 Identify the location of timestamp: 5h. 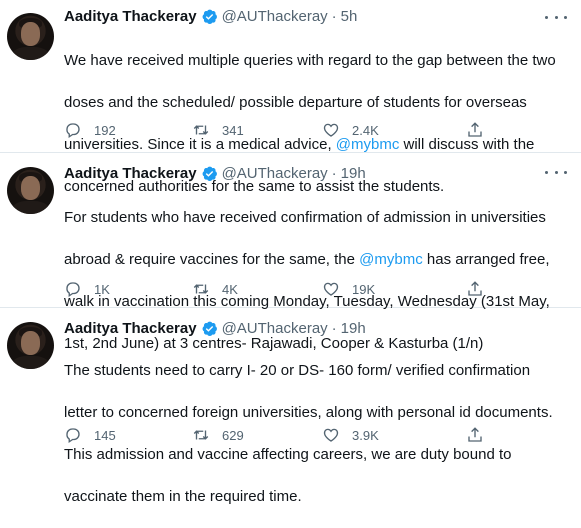
(349, 16).